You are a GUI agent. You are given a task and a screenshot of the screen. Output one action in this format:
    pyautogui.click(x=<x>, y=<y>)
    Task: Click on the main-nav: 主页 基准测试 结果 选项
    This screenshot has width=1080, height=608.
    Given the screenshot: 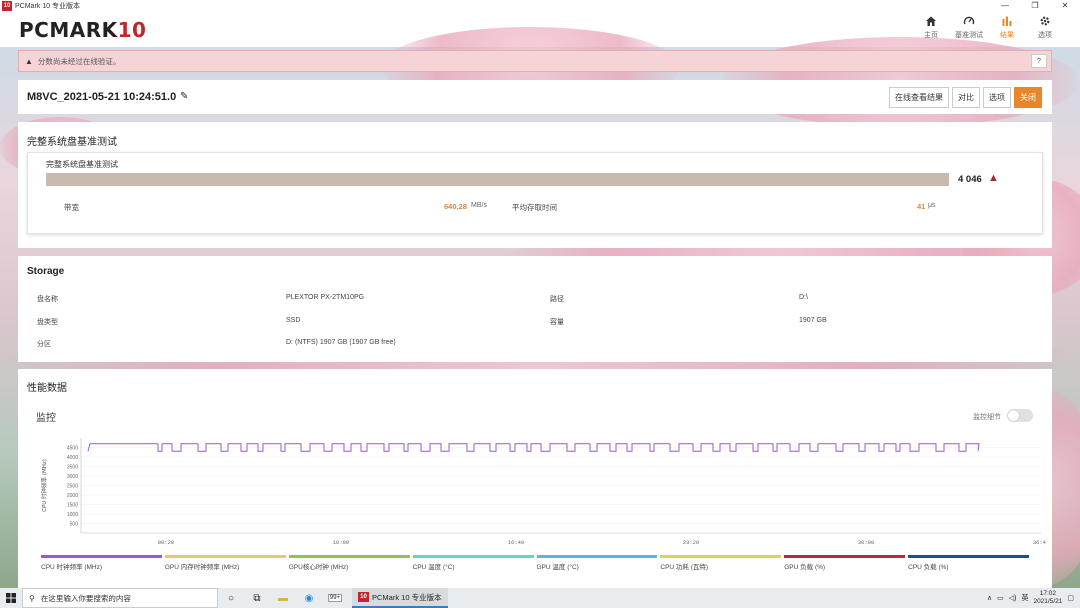 What is the action you would take?
    pyautogui.click(x=988, y=27)
    